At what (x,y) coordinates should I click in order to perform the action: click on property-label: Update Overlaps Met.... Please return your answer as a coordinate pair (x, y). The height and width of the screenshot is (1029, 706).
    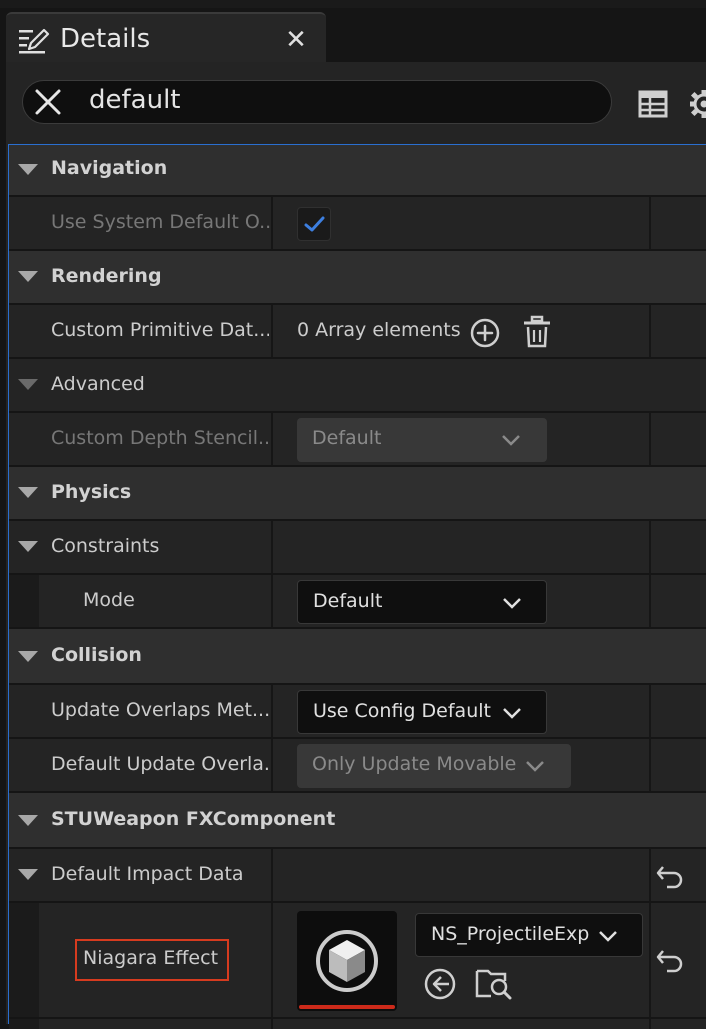
    Looking at the image, I should click on (160, 710).